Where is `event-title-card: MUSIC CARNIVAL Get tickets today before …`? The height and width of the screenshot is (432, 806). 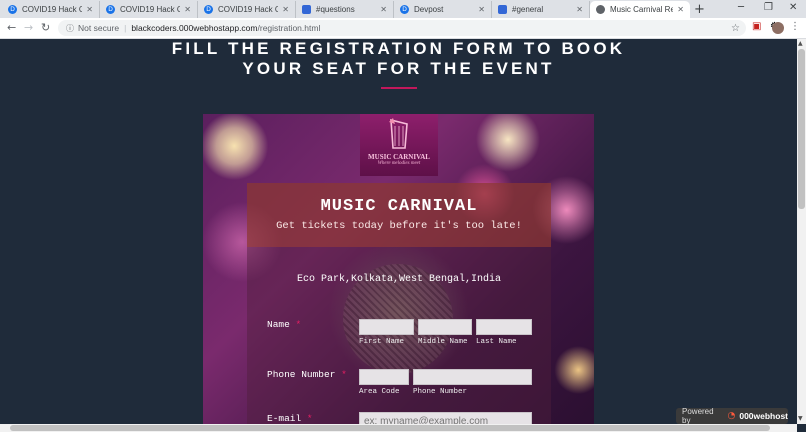
event-title-card: MUSIC CARNIVAL Get tickets today before … is located at coordinates (399, 215).